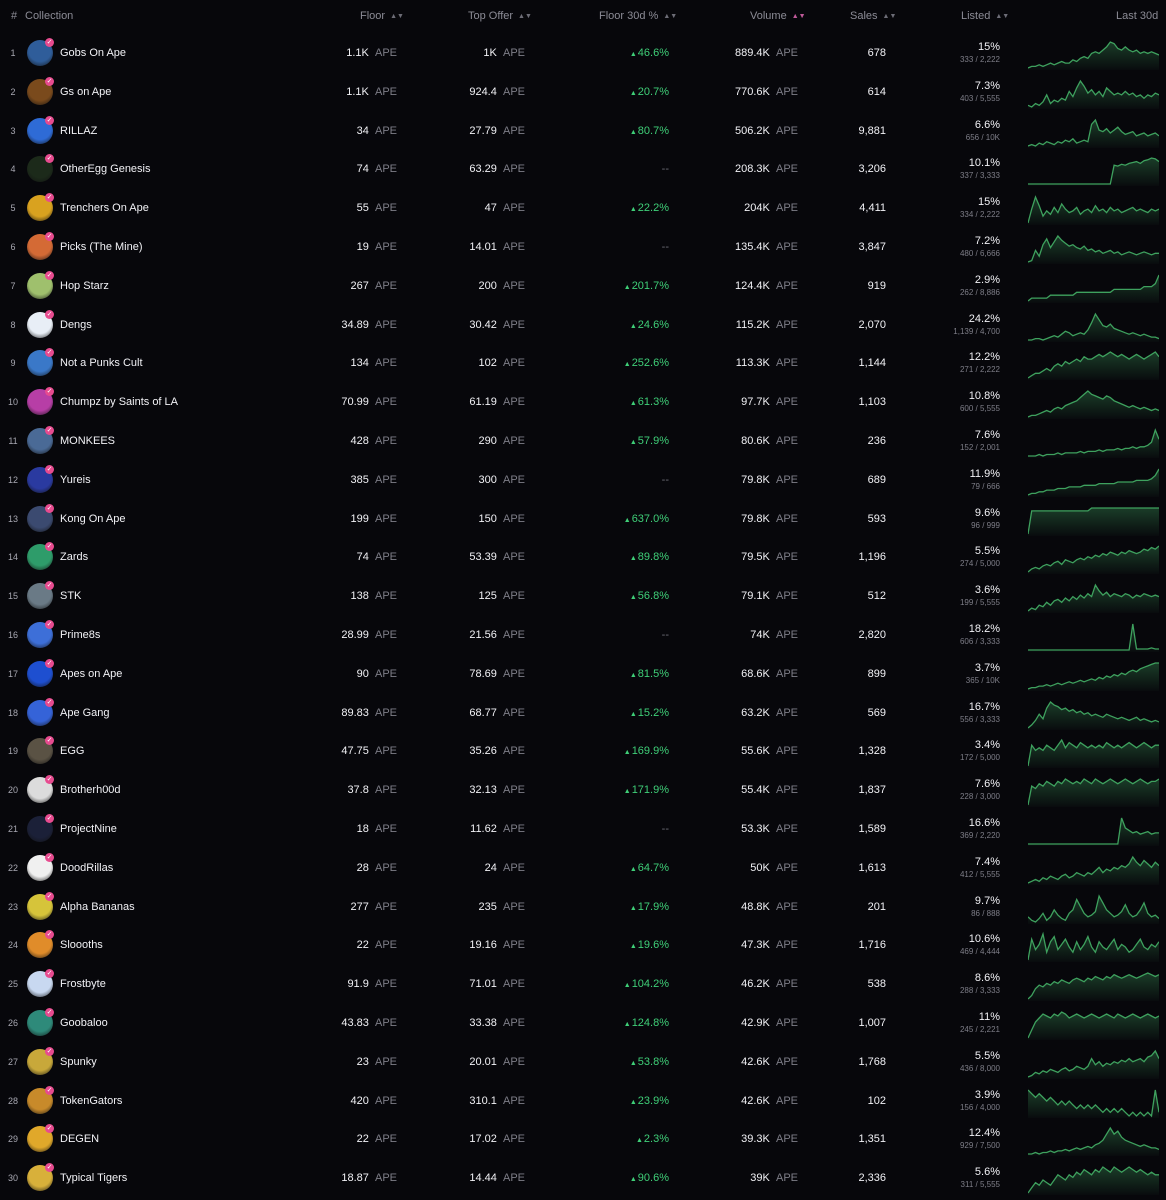 The width and height of the screenshot is (1166, 1200). Describe the element at coordinates (91, 674) in the screenshot. I see `collection-name: Apes on Ape` at that location.